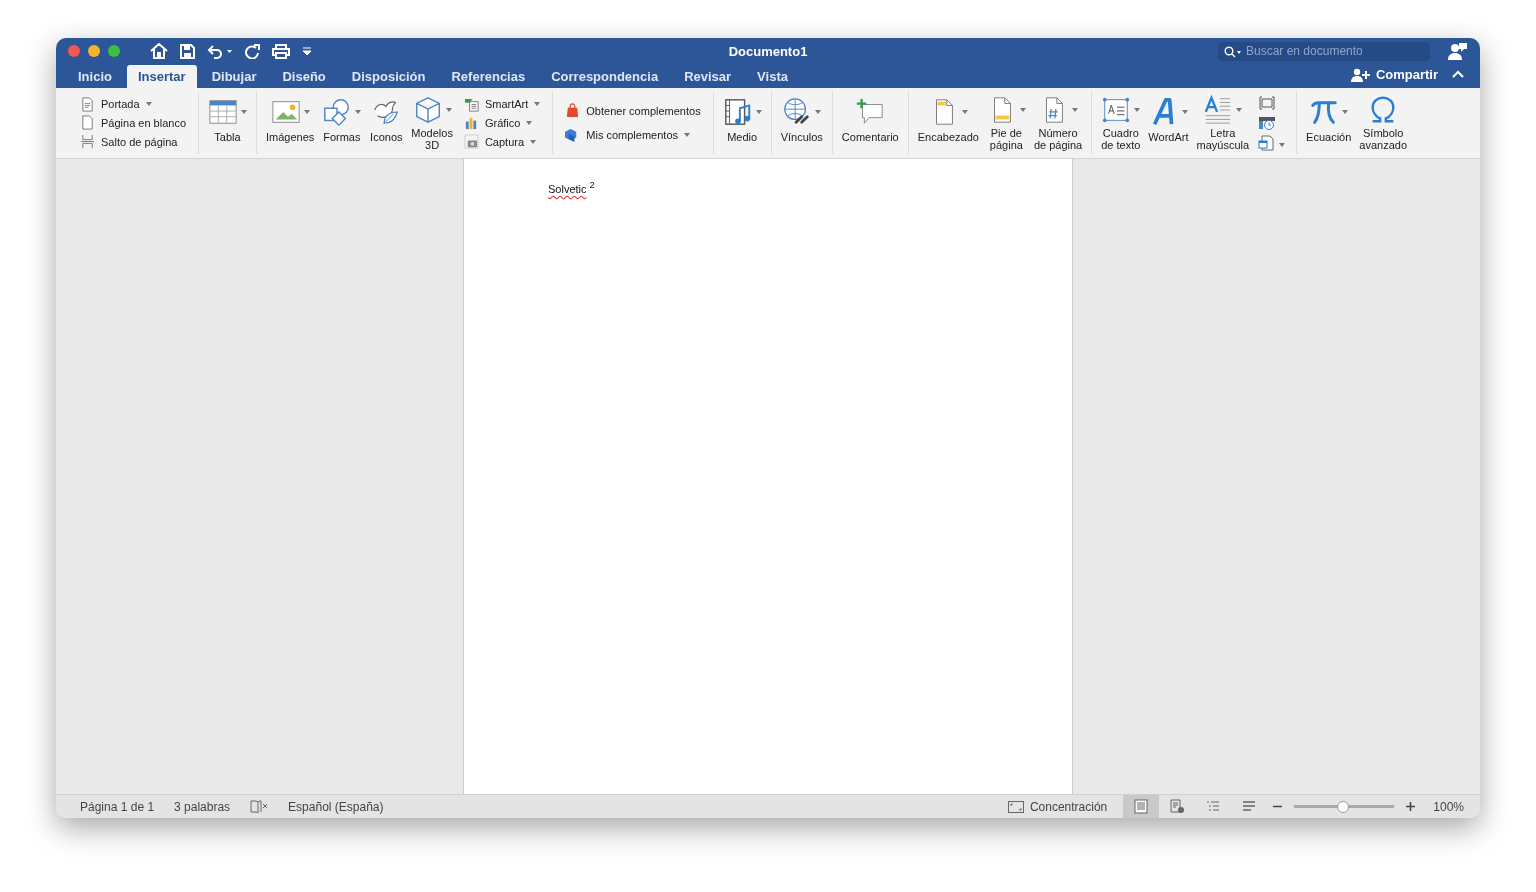  I want to click on customize-icon, so click(307, 51).